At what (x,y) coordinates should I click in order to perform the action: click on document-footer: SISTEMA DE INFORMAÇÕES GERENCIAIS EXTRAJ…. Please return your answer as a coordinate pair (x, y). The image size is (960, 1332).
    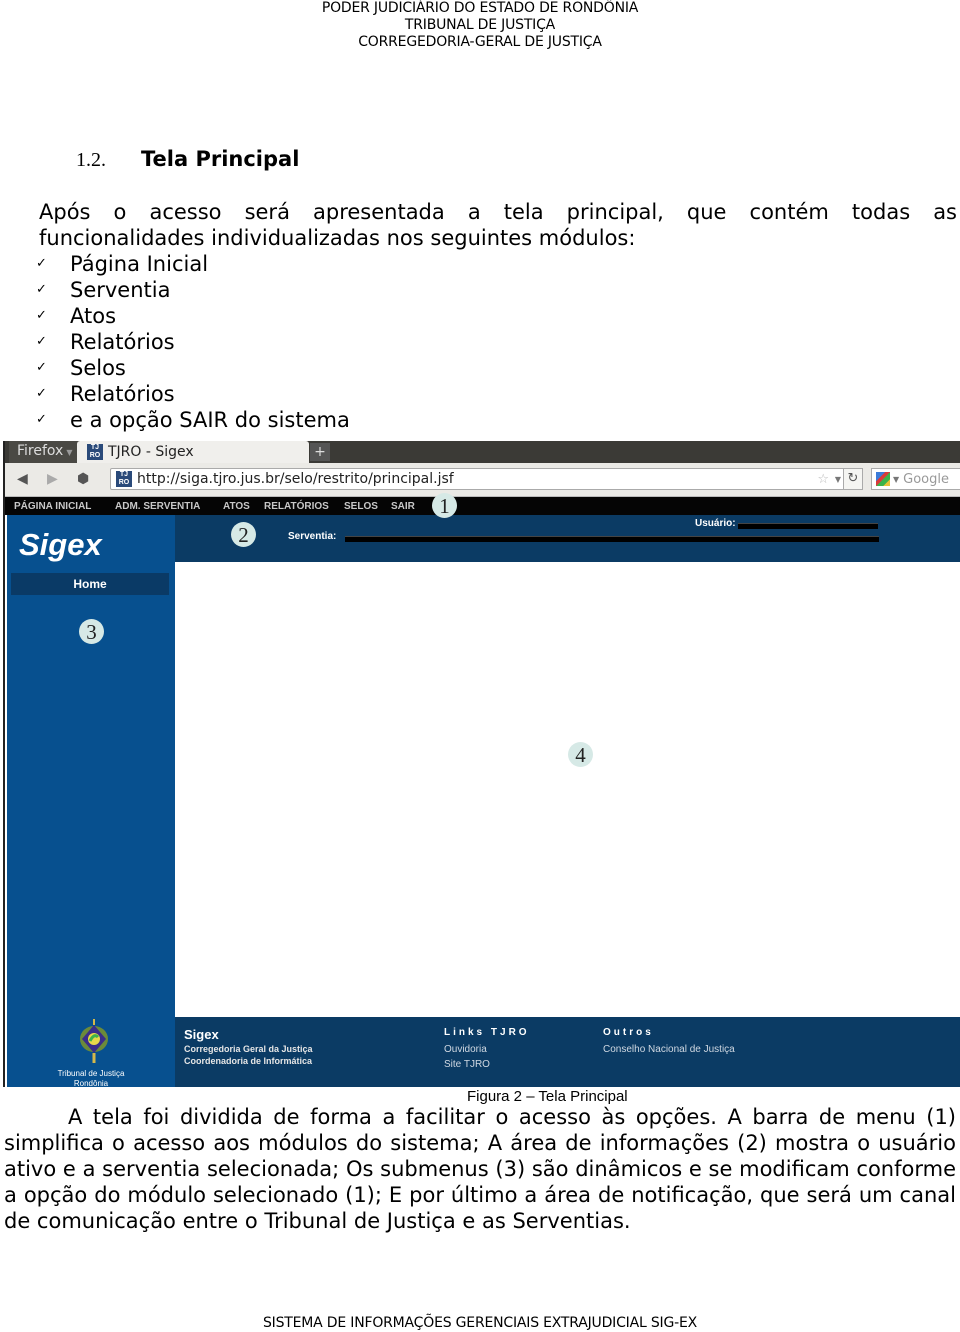
    Looking at the image, I should click on (479, 1323).